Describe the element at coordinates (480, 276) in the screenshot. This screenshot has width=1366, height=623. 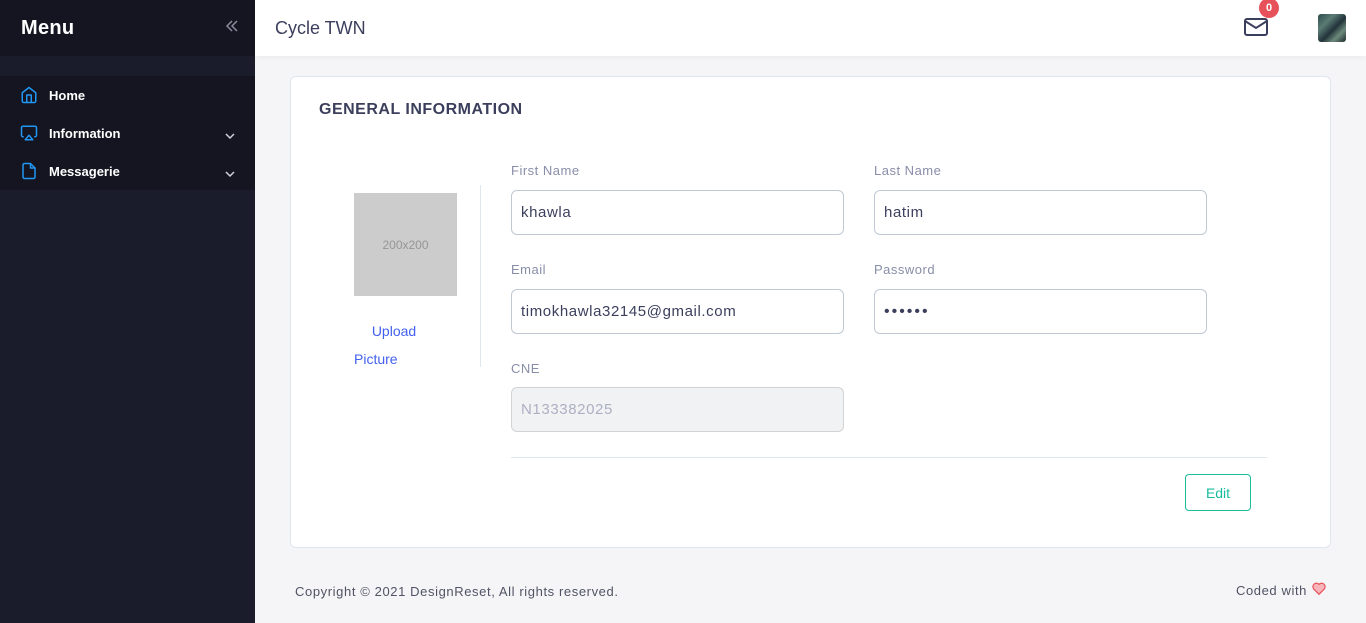
I see `vertical-divider` at that location.